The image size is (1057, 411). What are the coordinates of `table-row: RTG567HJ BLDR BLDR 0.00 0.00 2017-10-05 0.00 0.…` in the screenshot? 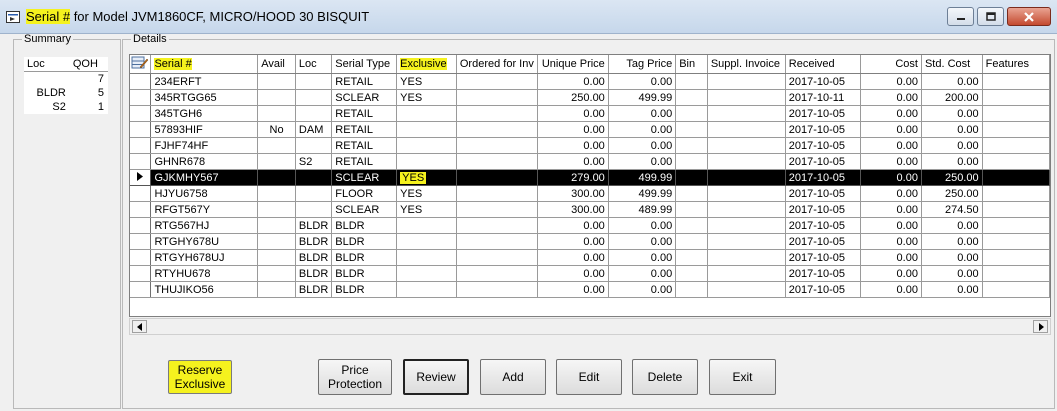 It's located at (590, 225).